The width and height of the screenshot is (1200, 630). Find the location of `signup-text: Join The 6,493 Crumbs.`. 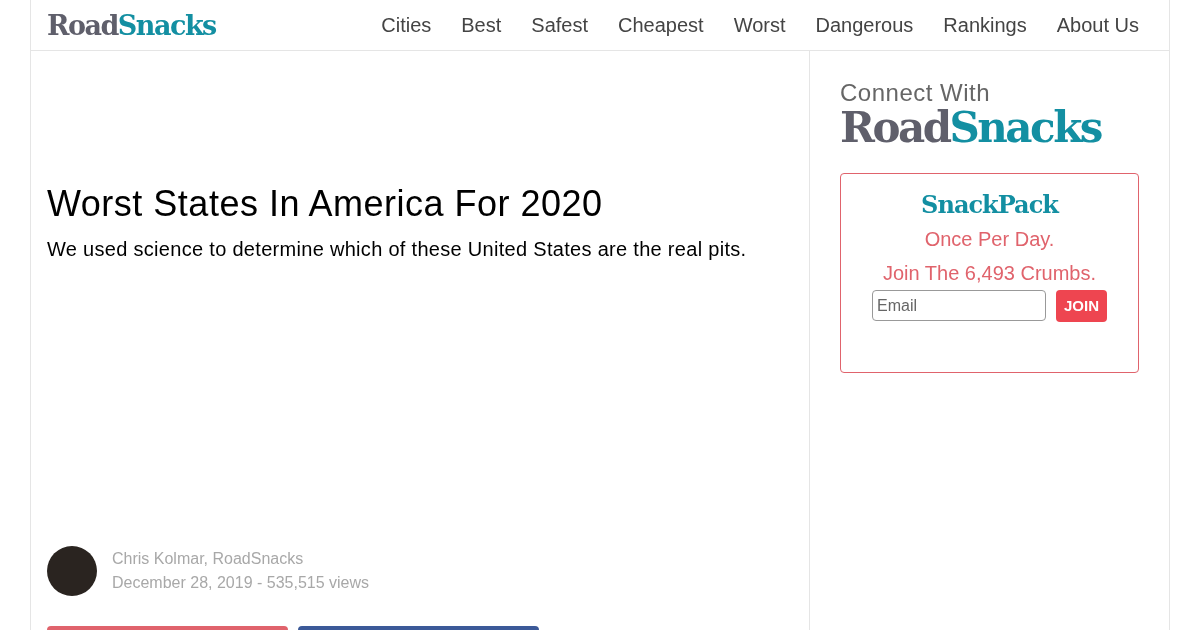

signup-text: Join The 6,493 Crumbs. is located at coordinates (989, 273).